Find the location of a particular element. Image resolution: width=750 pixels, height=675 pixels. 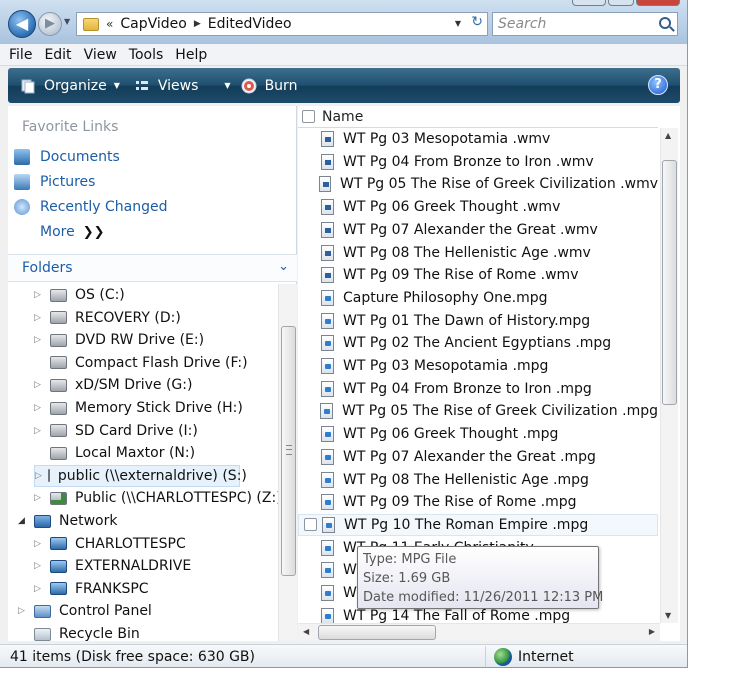

menu-tools: Tools is located at coordinates (146, 55).